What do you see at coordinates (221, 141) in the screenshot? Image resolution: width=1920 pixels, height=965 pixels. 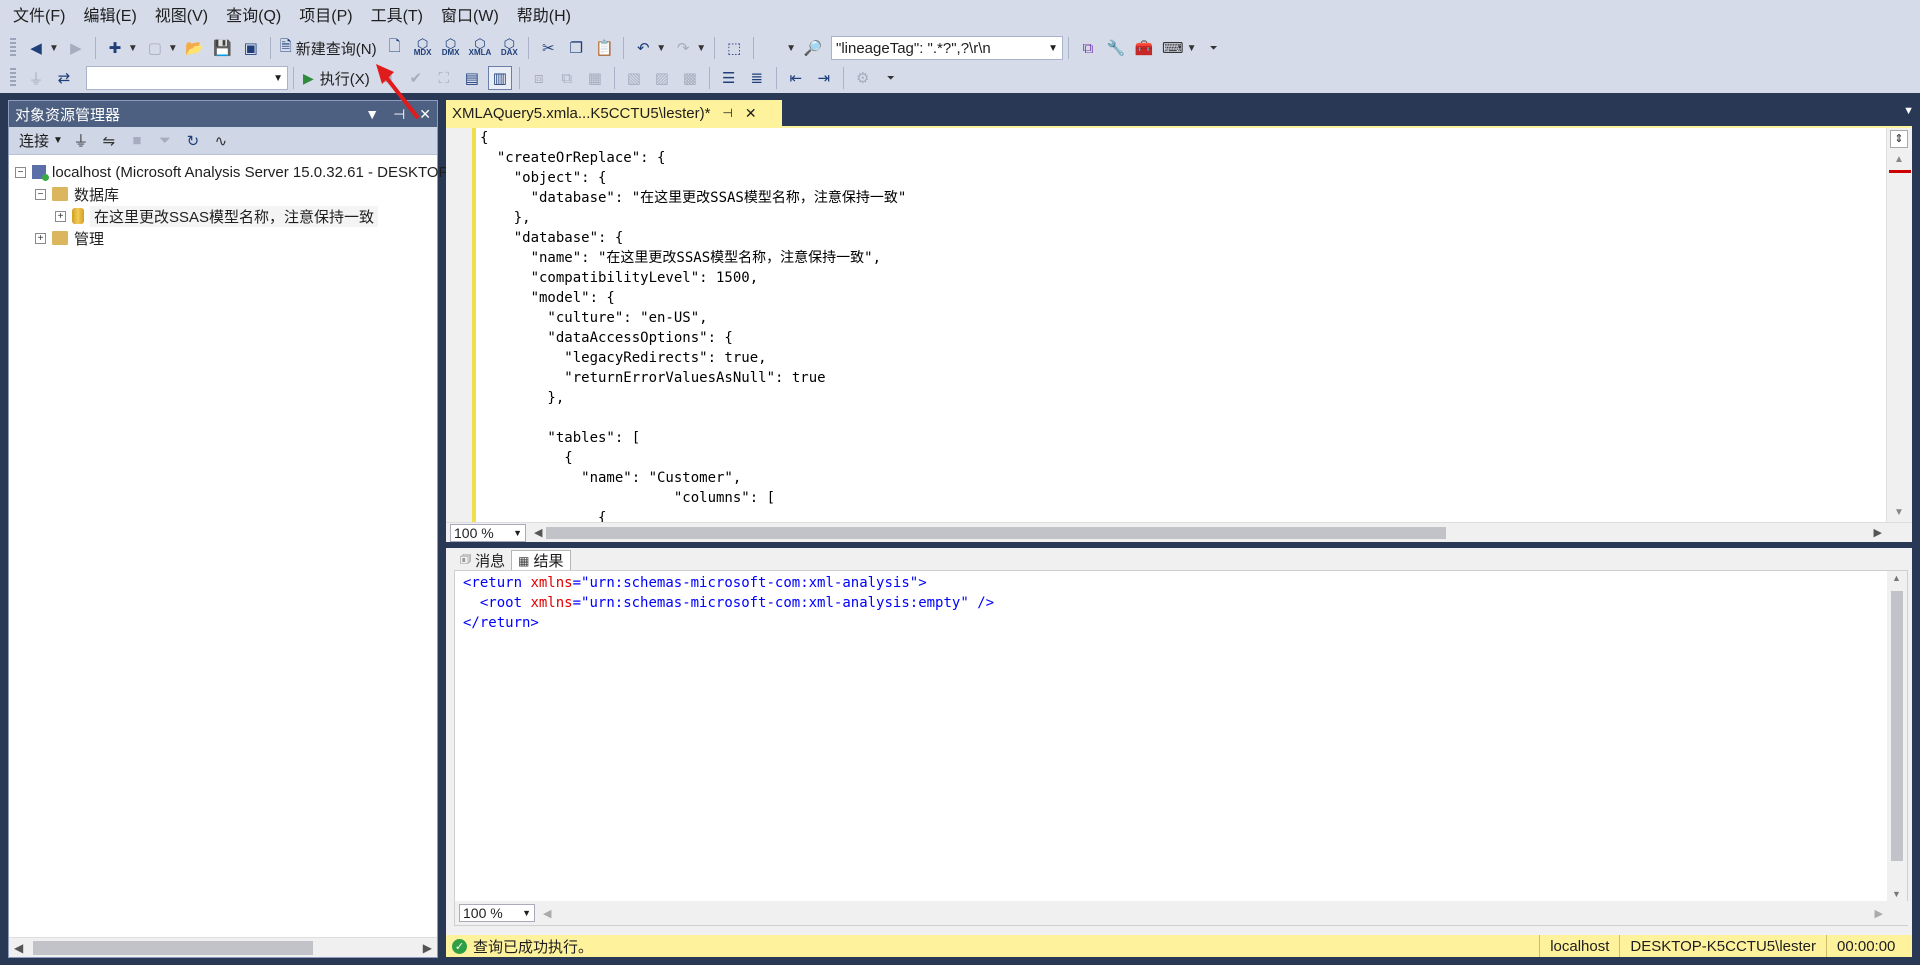 I see `activity-icon: ∿` at bounding box center [221, 141].